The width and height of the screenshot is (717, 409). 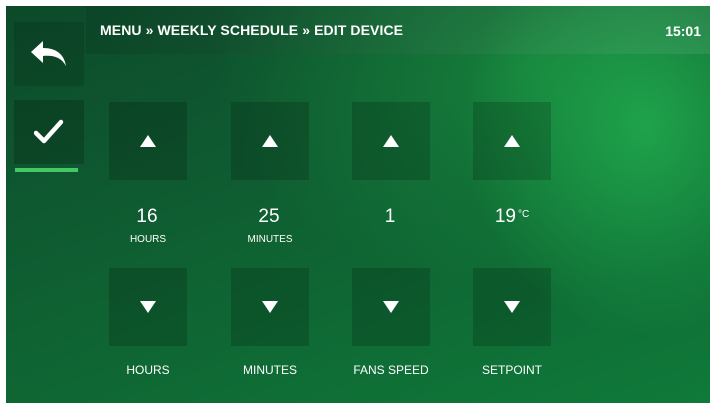 What do you see at coordinates (391, 370) in the screenshot?
I see `fans-speed-label: FANS SPEED` at bounding box center [391, 370].